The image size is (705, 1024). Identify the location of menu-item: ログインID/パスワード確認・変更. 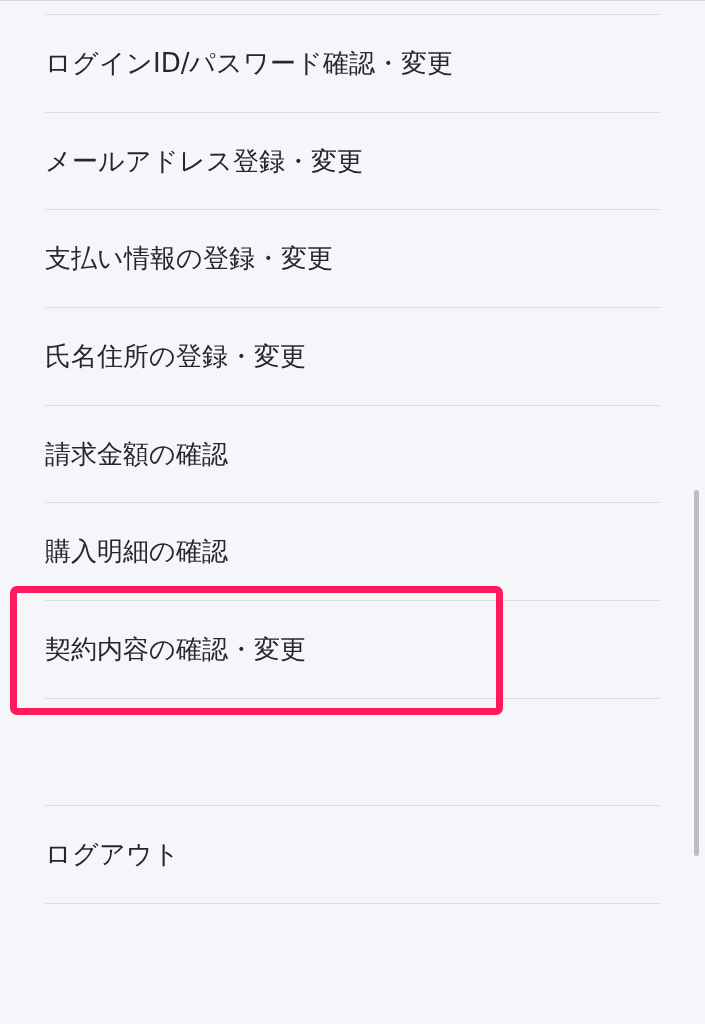
(249, 63).